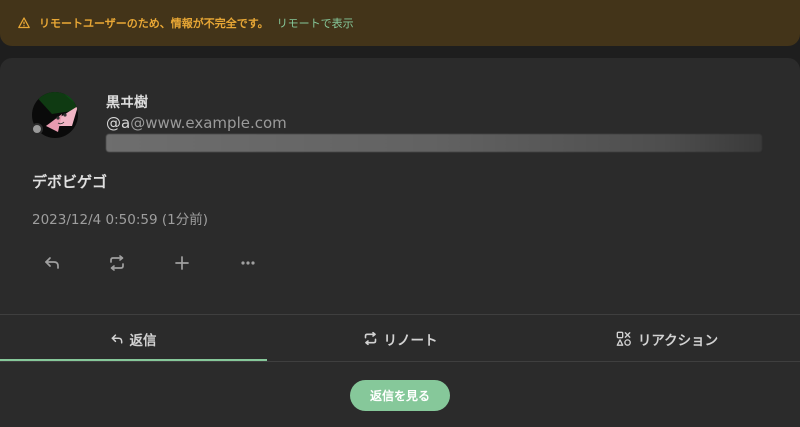 Image resolution: width=800 pixels, height=427 pixels. Describe the element at coordinates (24, 23) in the screenshot. I see `warning-icon` at that location.